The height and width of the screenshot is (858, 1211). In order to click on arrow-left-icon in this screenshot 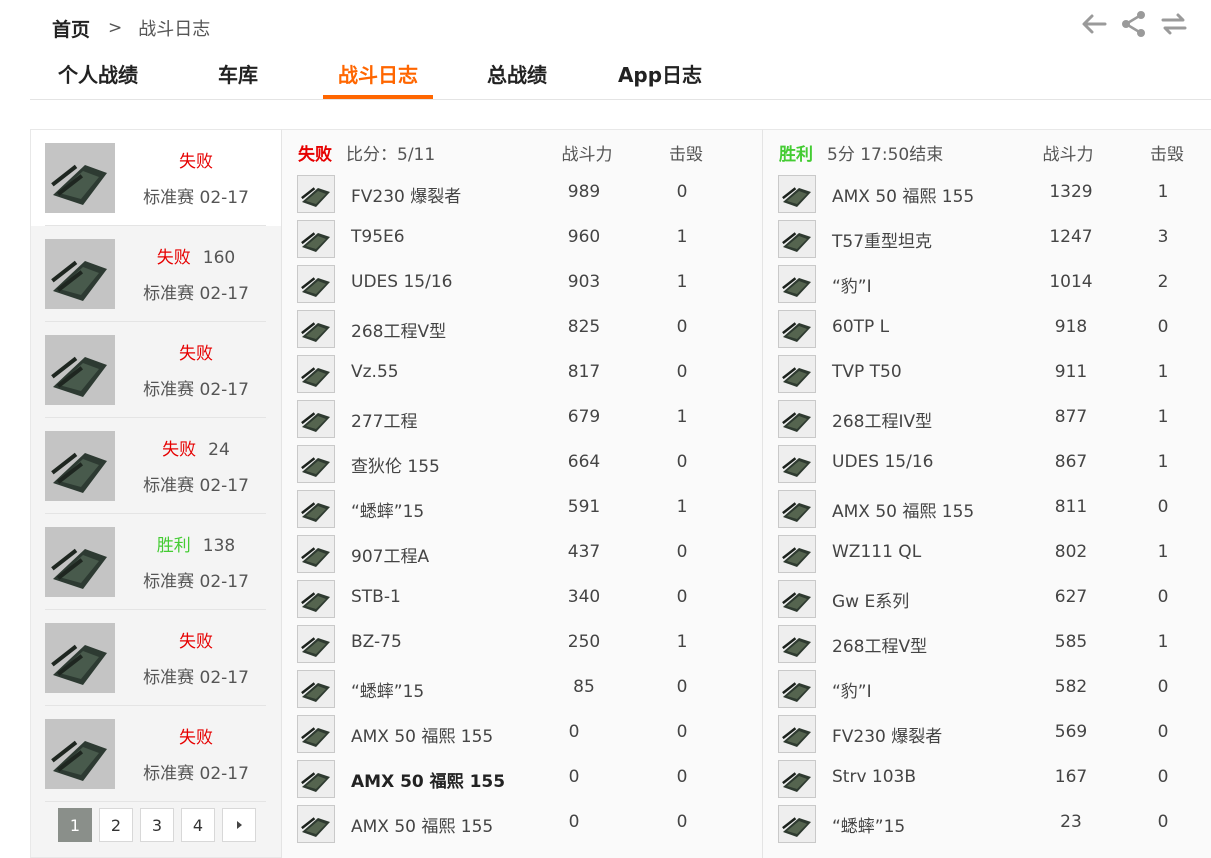, I will do `click(1094, 24)`.